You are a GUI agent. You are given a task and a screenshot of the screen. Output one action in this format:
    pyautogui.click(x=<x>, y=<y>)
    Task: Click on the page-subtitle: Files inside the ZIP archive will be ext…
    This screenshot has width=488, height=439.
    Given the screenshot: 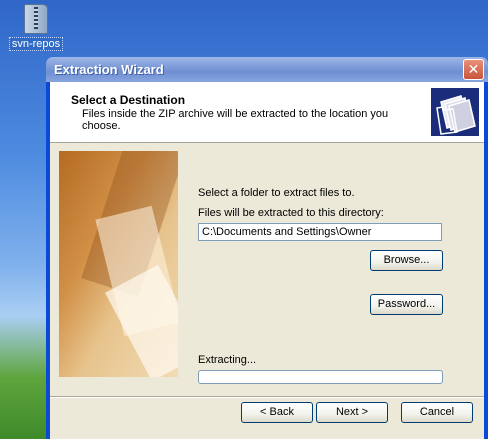 What is the action you would take?
    pyautogui.click(x=235, y=120)
    